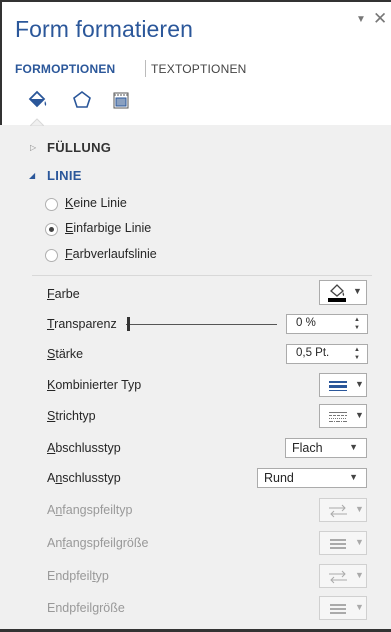  I want to click on radio-solid-line, so click(51, 229).